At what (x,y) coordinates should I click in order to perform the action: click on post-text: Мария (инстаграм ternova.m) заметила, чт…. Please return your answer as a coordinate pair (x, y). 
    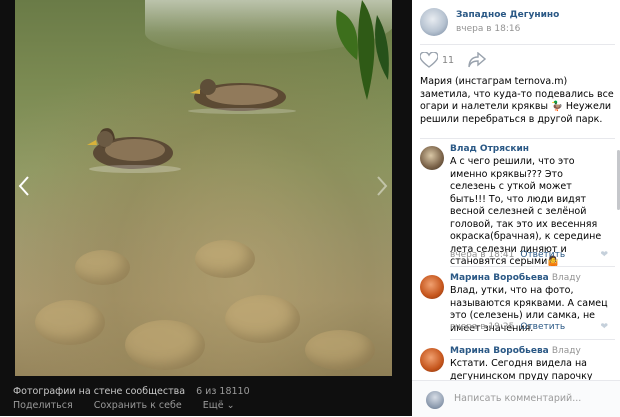
    Looking at the image, I should click on (517, 100).